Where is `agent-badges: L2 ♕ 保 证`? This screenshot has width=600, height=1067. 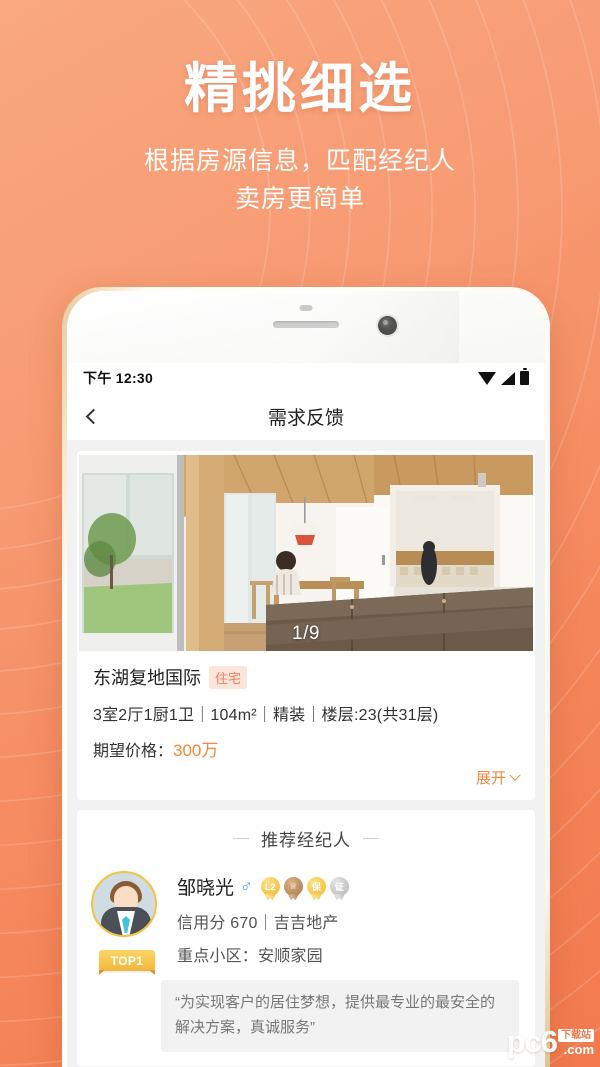
agent-badges: L2 ♕ 保 证 is located at coordinates (304, 886).